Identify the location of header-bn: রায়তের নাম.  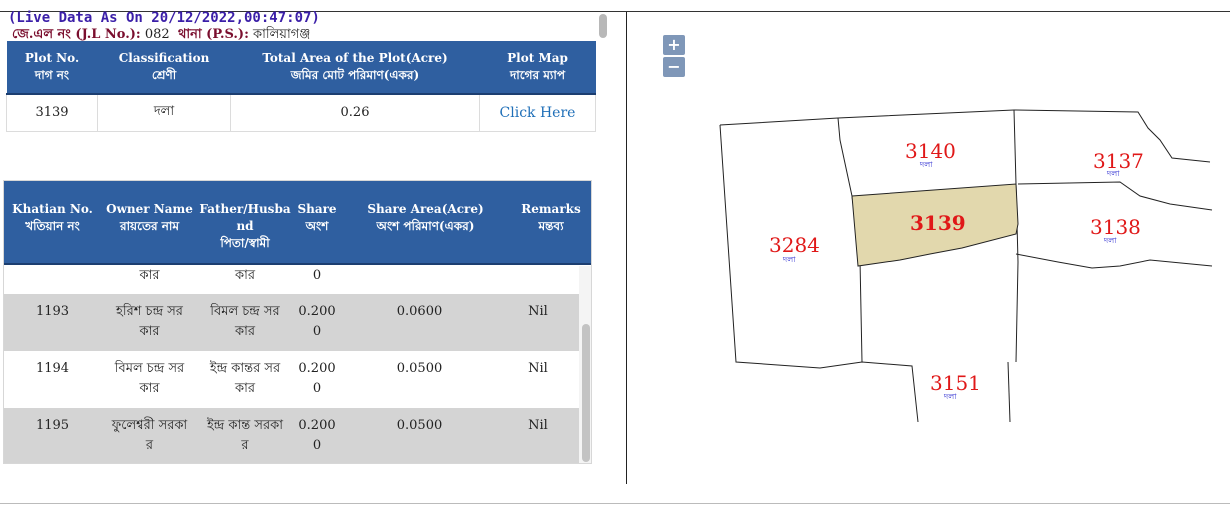
(149, 226).